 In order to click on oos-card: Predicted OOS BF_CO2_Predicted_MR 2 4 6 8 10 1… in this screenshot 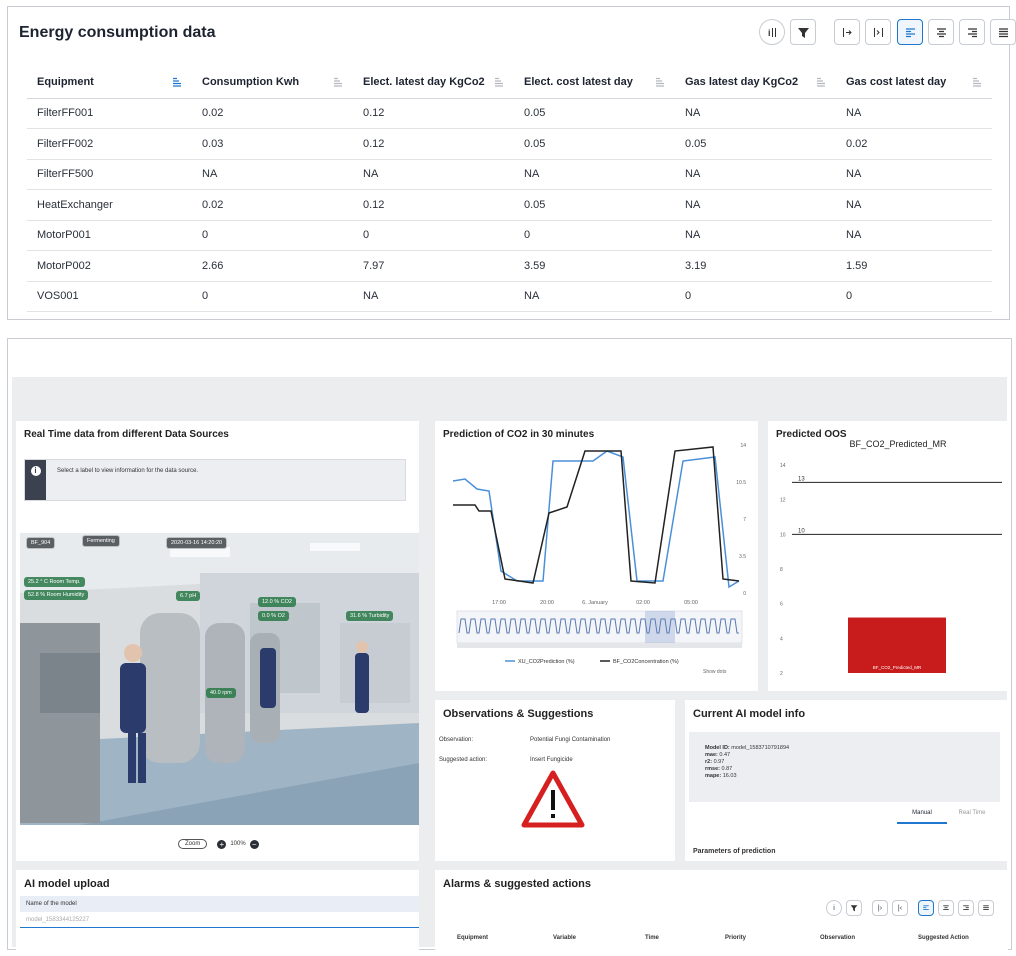, I will do `click(888, 556)`.